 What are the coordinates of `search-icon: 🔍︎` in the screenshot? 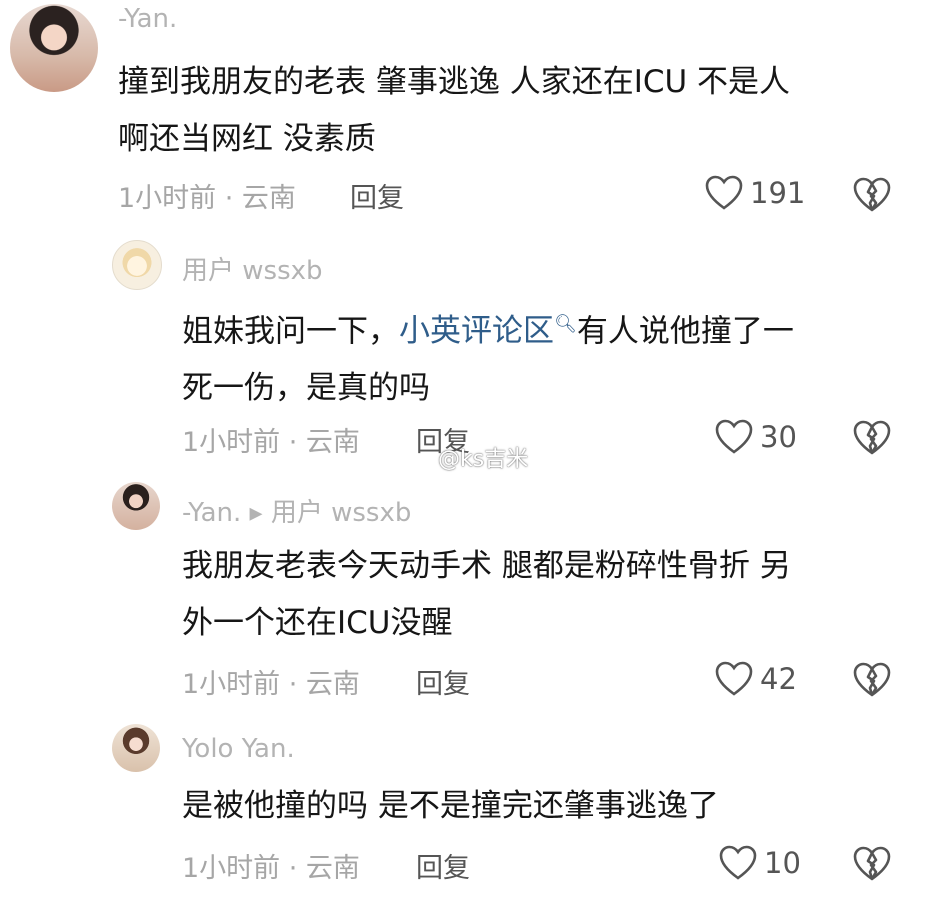 It's located at (565, 324).